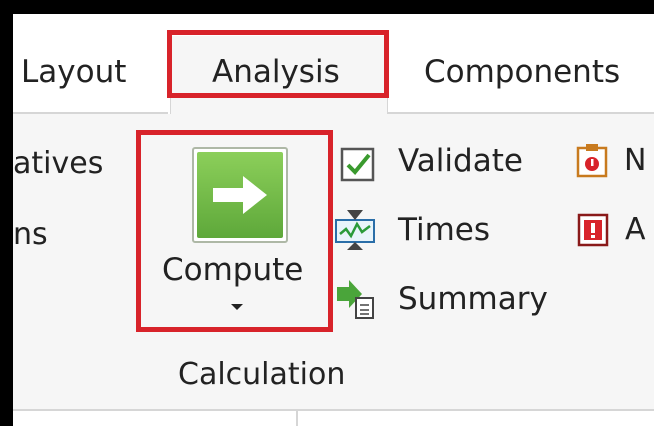  What do you see at coordinates (234, 231) in the screenshot?
I see `highlight-box-compute` at bounding box center [234, 231].